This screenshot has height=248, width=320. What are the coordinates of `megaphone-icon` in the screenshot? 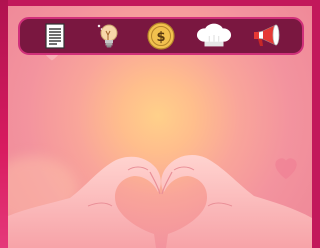 It's located at (267, 35).